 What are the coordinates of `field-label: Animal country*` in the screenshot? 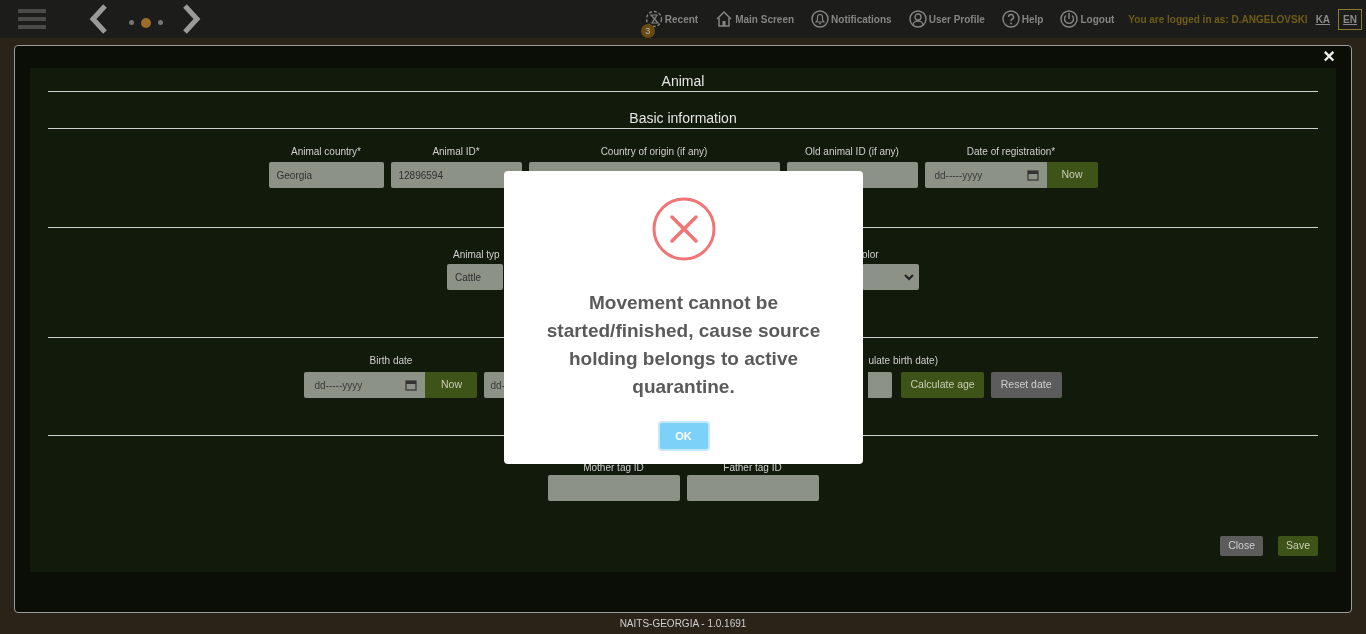 It's located at (326, 152).